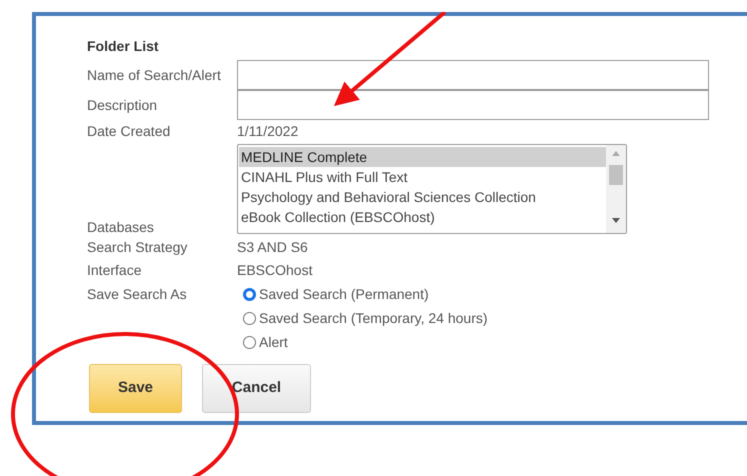  I want to click on scroll-down-icon, so click(616, 220).